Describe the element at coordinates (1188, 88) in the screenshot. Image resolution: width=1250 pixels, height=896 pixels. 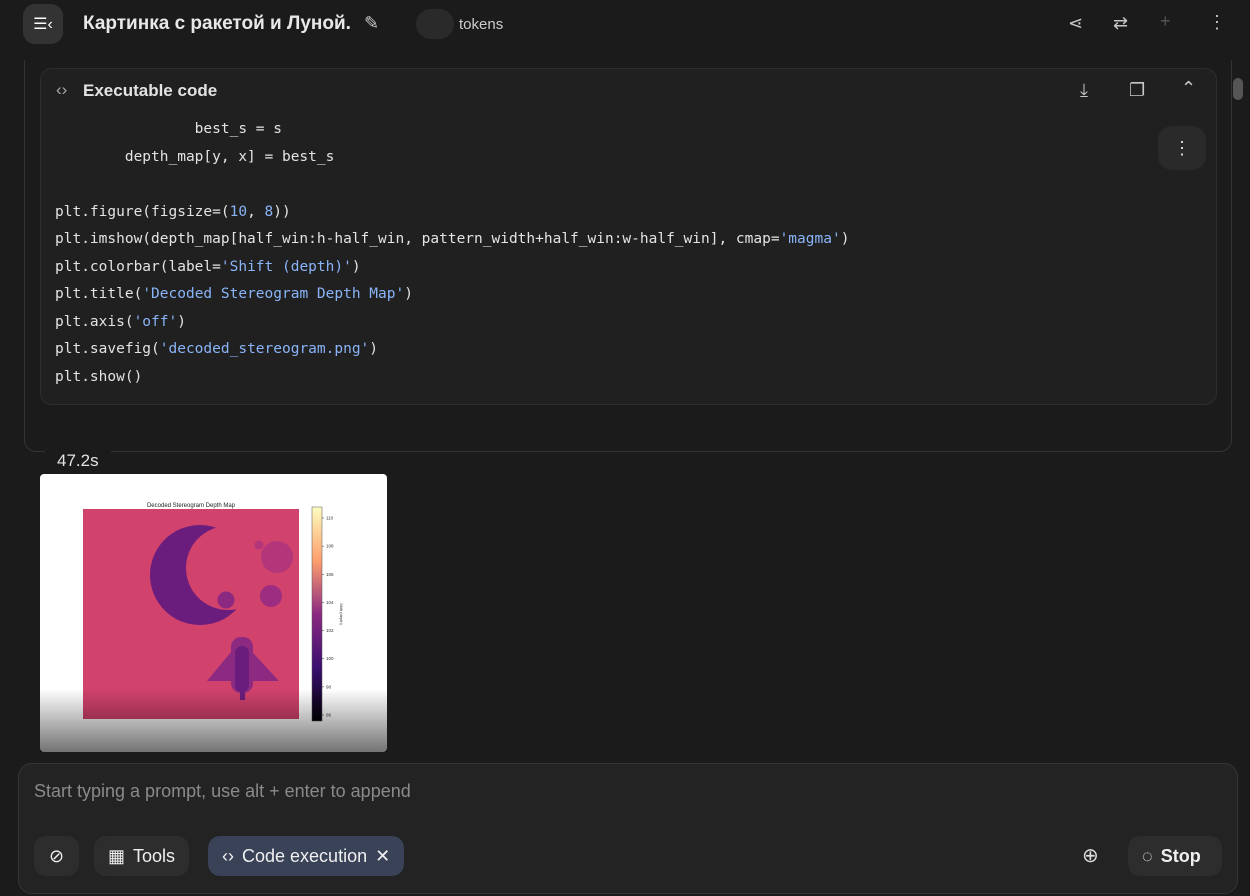
I see `collapse-icon: ⌃` at that location.